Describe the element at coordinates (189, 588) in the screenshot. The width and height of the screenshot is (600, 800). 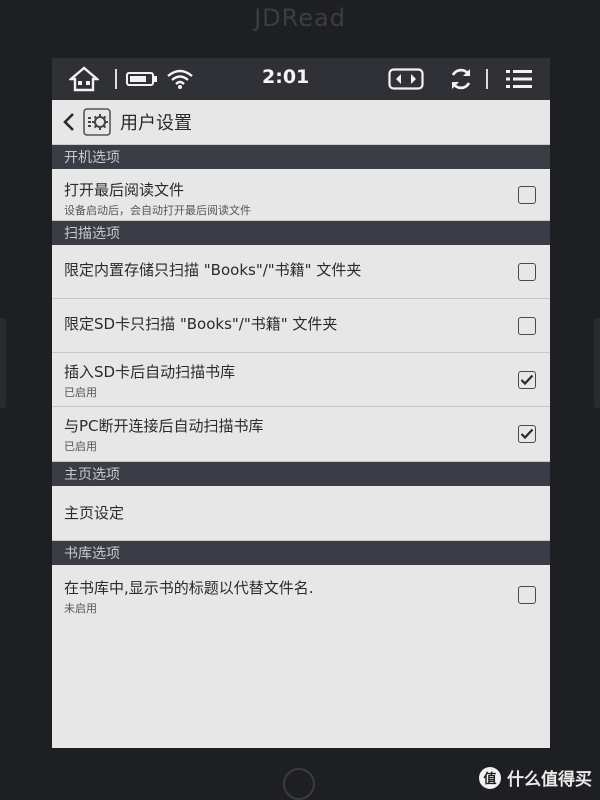
I see `setting-label: 在书库中,显示书的标题以代替文件名.` at that location.